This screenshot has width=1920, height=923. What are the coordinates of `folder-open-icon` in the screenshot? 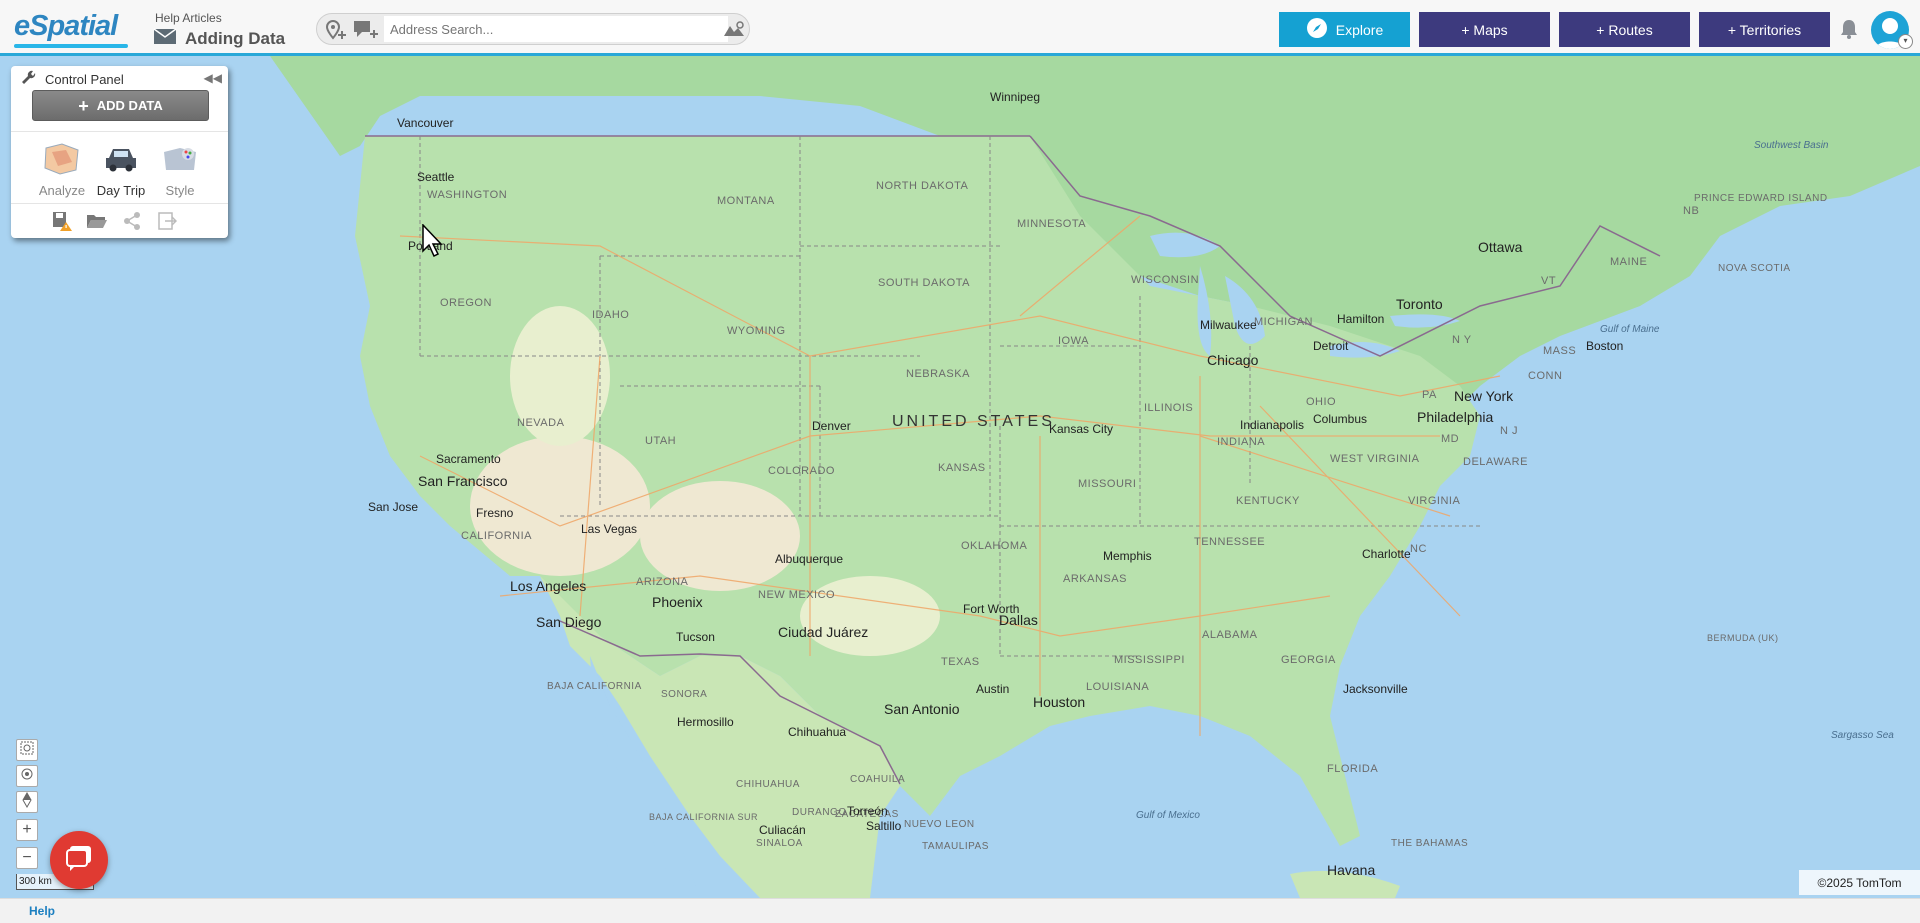 It's located at (97, 221).